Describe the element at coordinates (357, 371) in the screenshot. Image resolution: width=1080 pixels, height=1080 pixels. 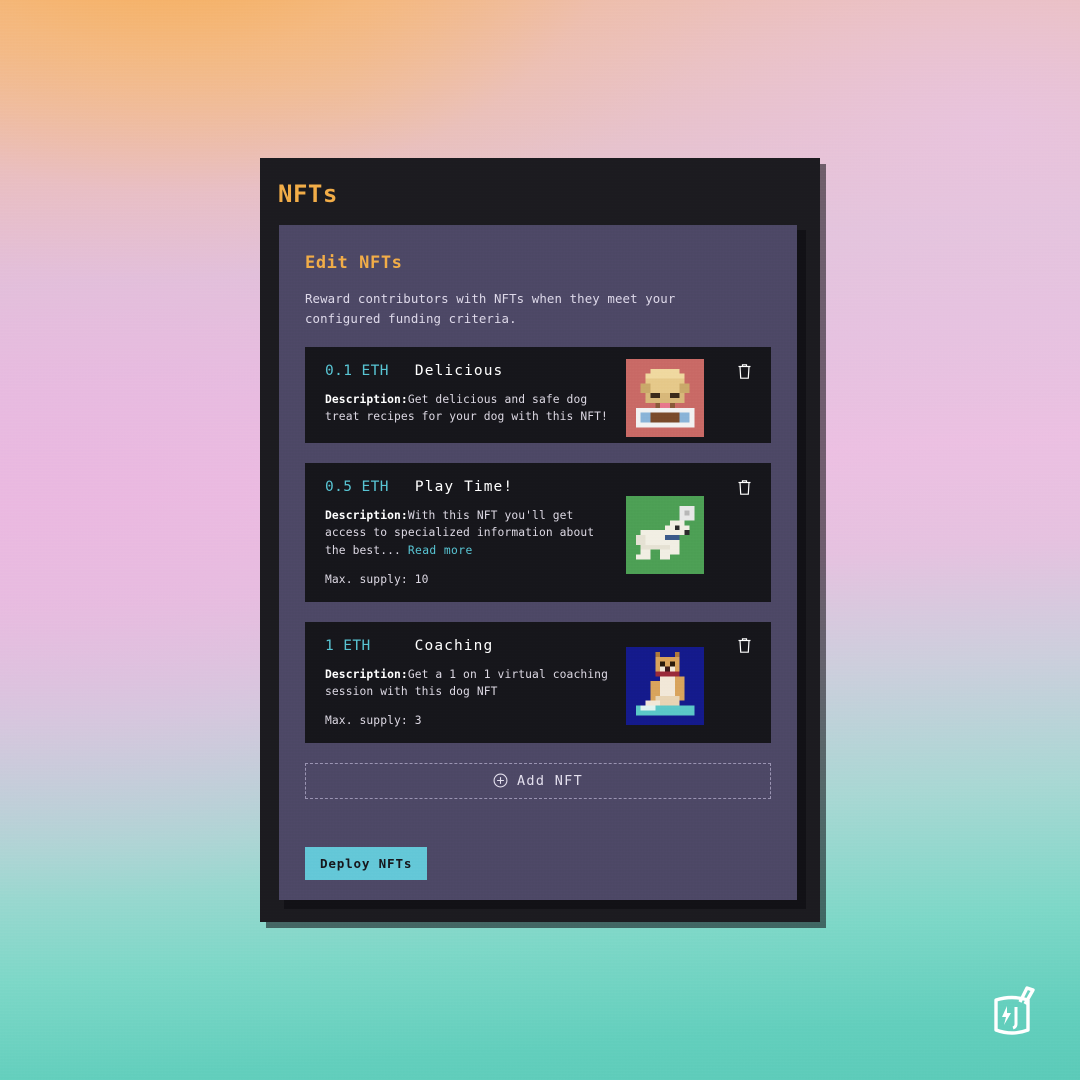
I see `nft-price: 0.1 ETH` at that location.